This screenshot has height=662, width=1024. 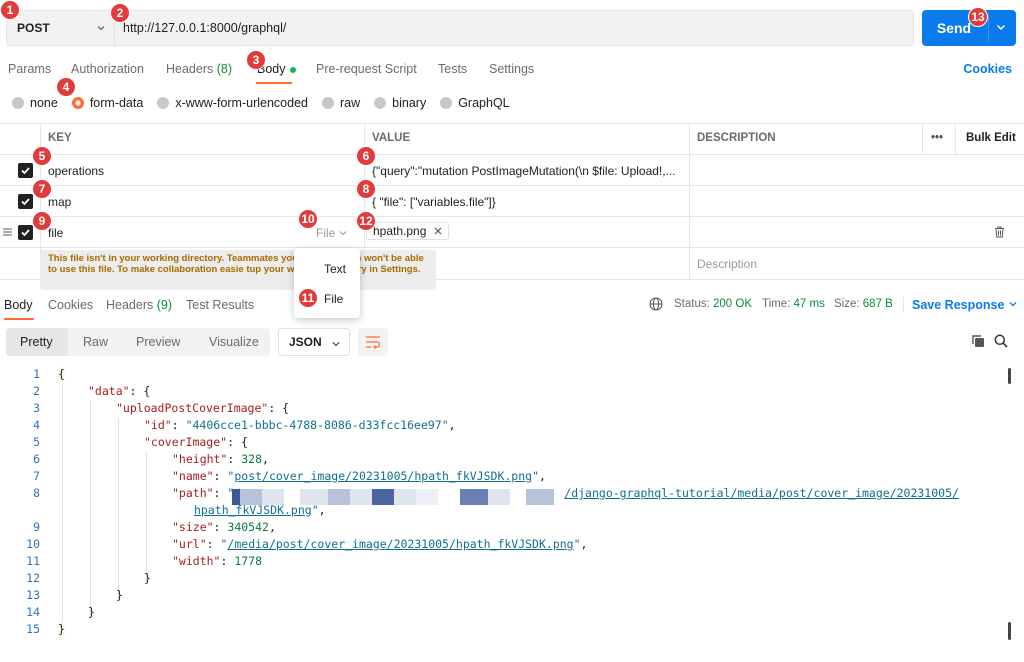 I want to click on tab-tests: Tests, so click(x=452, y=69).